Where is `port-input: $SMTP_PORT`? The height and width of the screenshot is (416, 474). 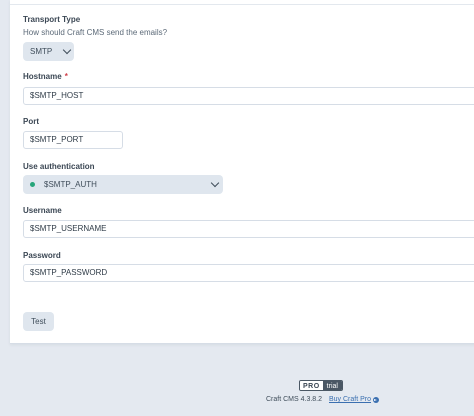
port-input: $SMTP_PORT is located at coordinates (73, 140).